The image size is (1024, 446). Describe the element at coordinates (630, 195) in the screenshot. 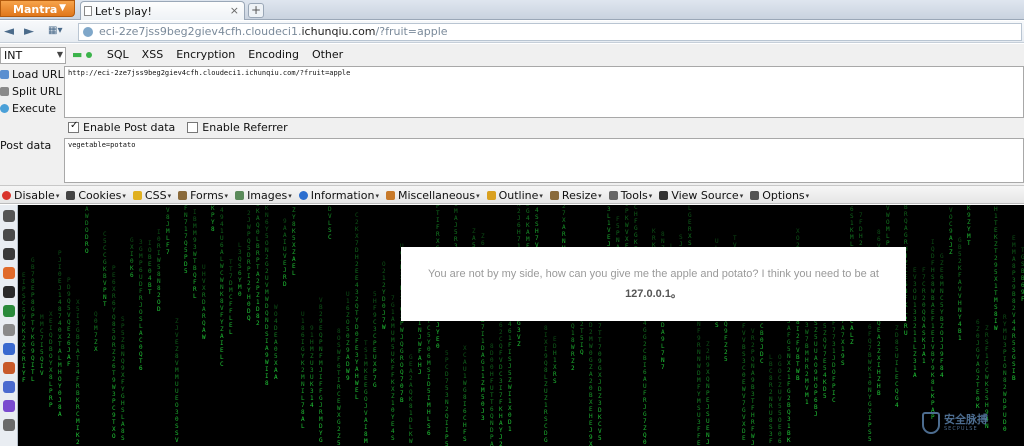

I see `wd-tools: Tools ▾` at that location.